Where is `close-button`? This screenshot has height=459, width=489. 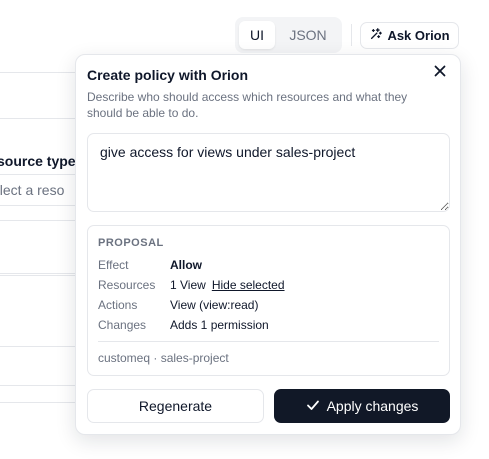
close-button is located at coordinates (440, 73).